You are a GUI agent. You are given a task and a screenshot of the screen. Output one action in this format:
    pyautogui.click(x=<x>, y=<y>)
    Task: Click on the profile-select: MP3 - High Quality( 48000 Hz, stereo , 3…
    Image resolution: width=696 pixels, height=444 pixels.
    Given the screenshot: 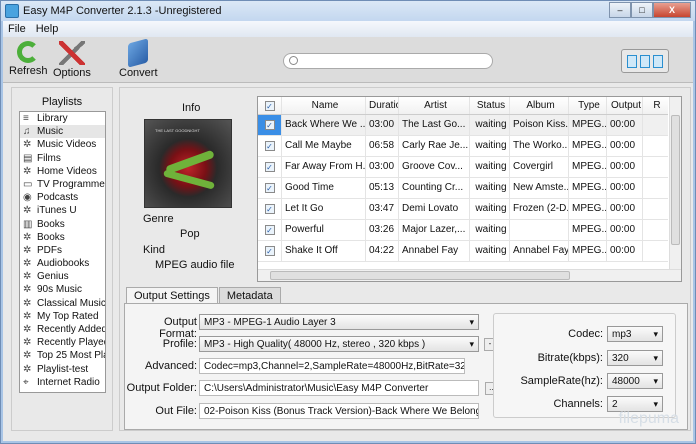 What is the action you would take?
    pyautogui.click(x=339, y=344)
    